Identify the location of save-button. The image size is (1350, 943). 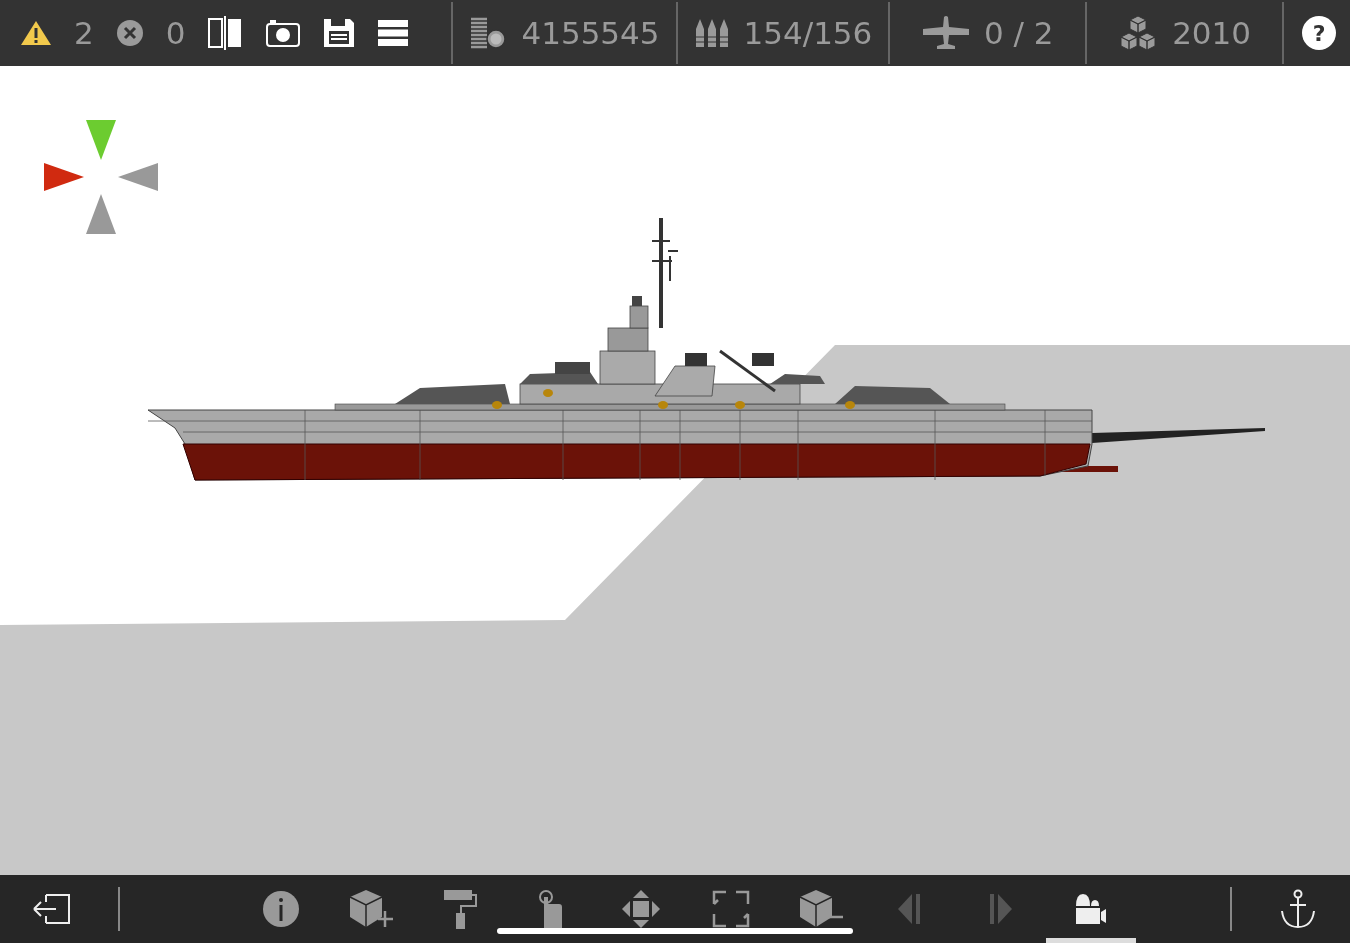
(339, 33).